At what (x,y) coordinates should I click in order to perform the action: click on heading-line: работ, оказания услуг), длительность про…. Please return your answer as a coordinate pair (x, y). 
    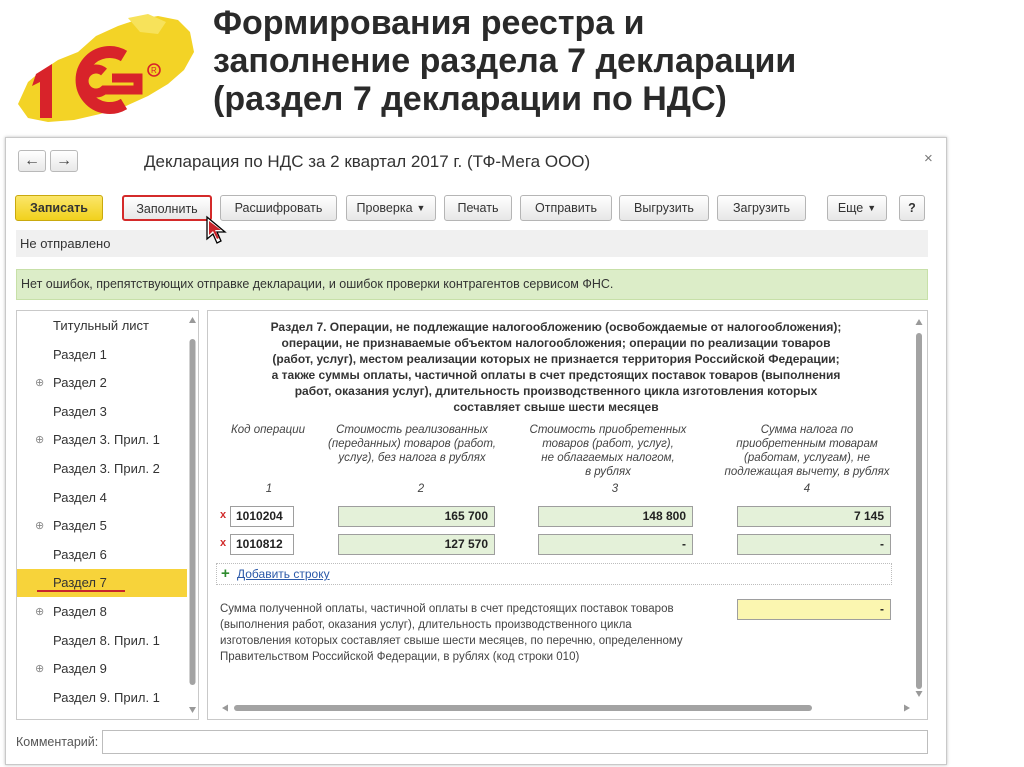
    Looking at the image, I should click on (556, 391).